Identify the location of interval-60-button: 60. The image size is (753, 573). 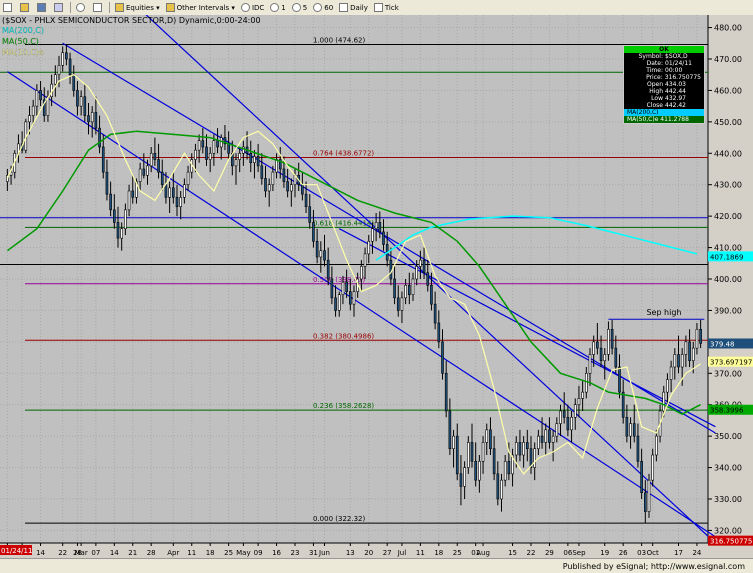
(323, 7).